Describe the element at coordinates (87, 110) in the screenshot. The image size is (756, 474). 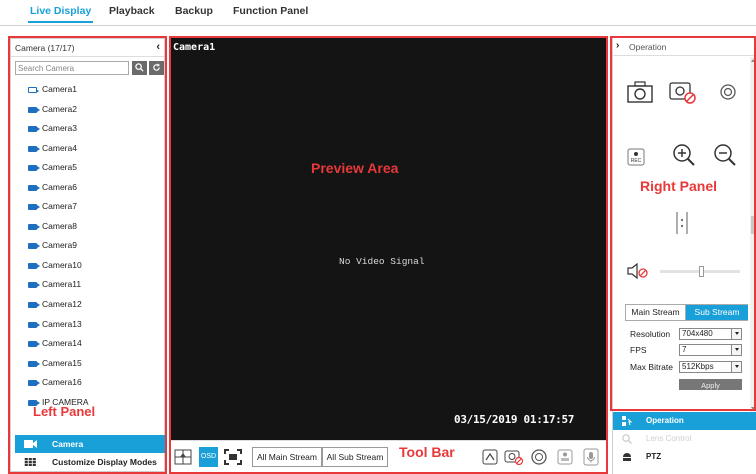
I see `camera-list-item: Camera2` at that location.